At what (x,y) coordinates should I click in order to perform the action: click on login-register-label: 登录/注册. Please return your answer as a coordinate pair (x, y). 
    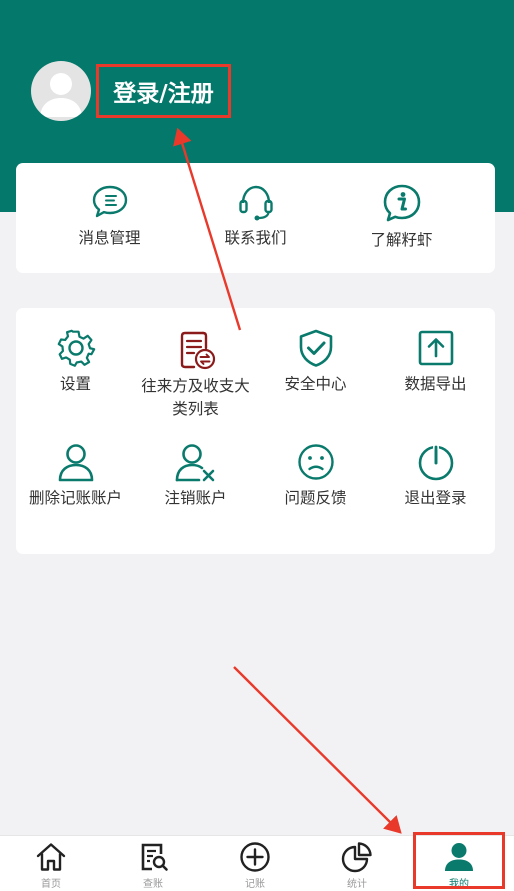
    Looking at the image, I should click on (163, 94).